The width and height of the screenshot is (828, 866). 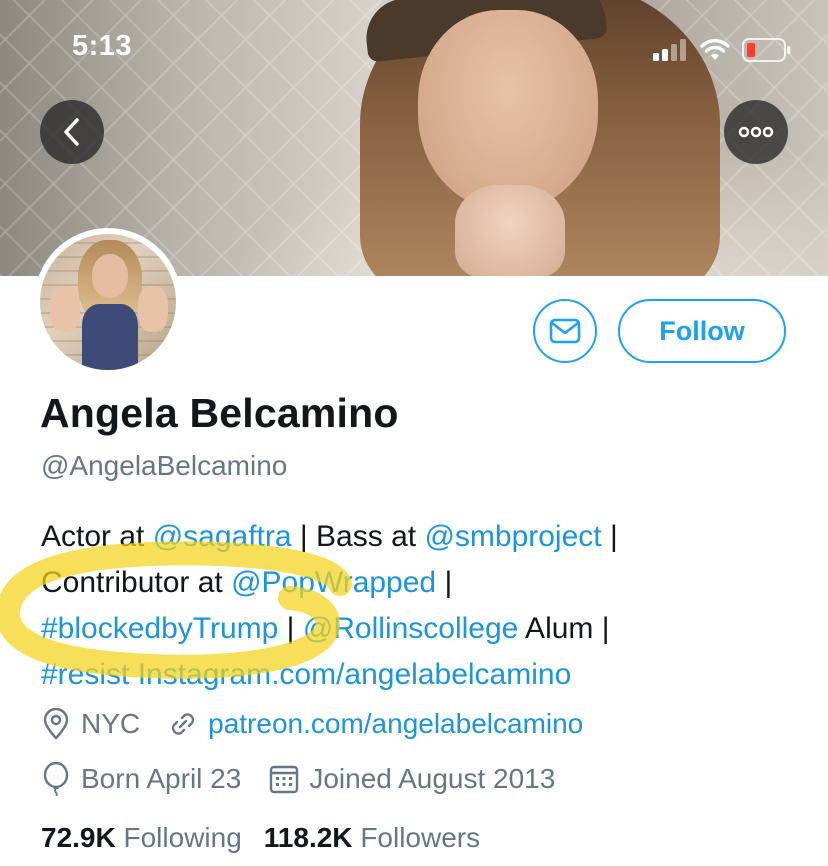 I want to click on wifi-icon, so click(x=715, y=49).